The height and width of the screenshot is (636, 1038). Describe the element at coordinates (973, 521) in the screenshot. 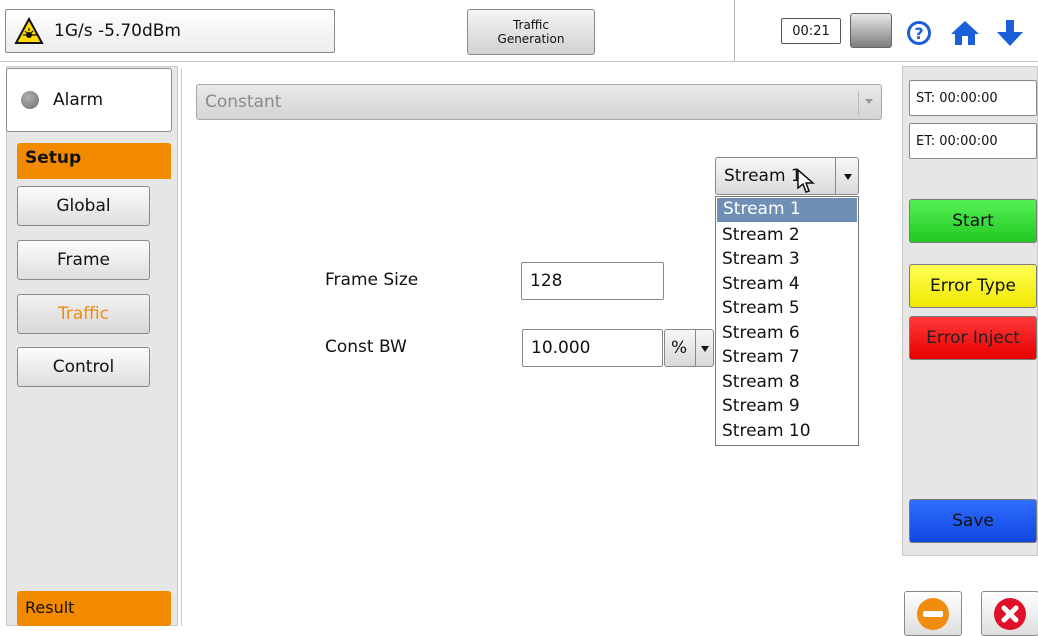

I see `save-button: Save` at that location.